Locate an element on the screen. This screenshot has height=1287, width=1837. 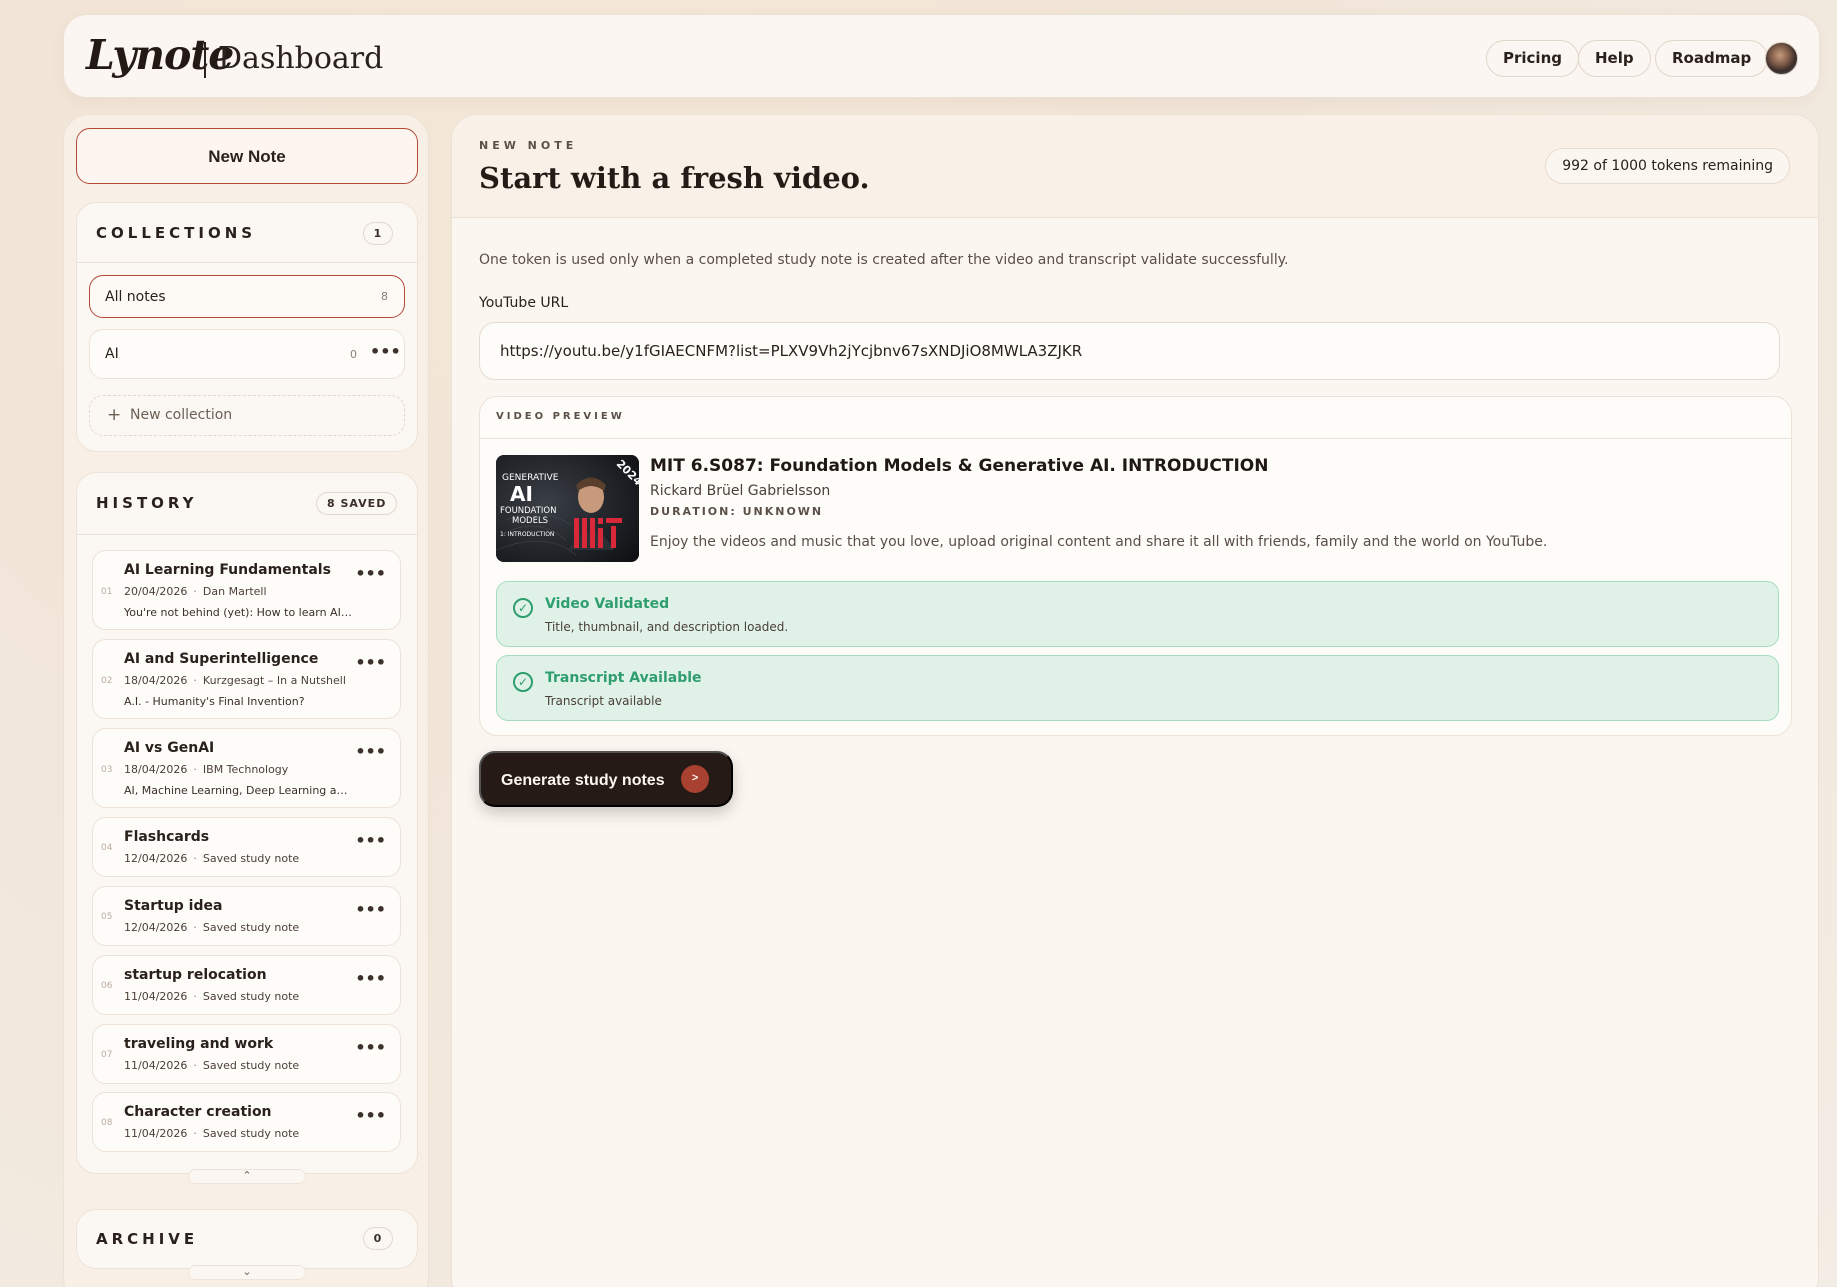
collection-count: 8 is located at coordinates (384, 296).